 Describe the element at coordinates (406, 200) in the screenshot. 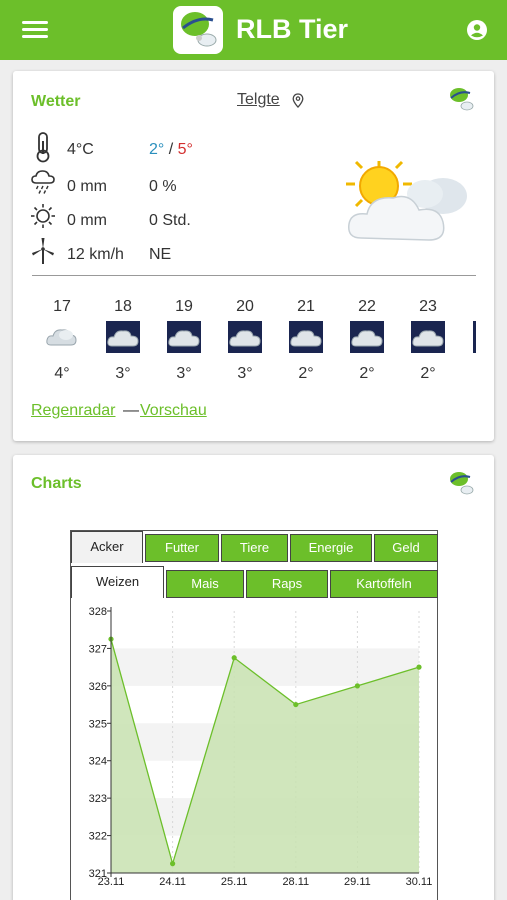

I see `partly-cloudy-icon` at that location.